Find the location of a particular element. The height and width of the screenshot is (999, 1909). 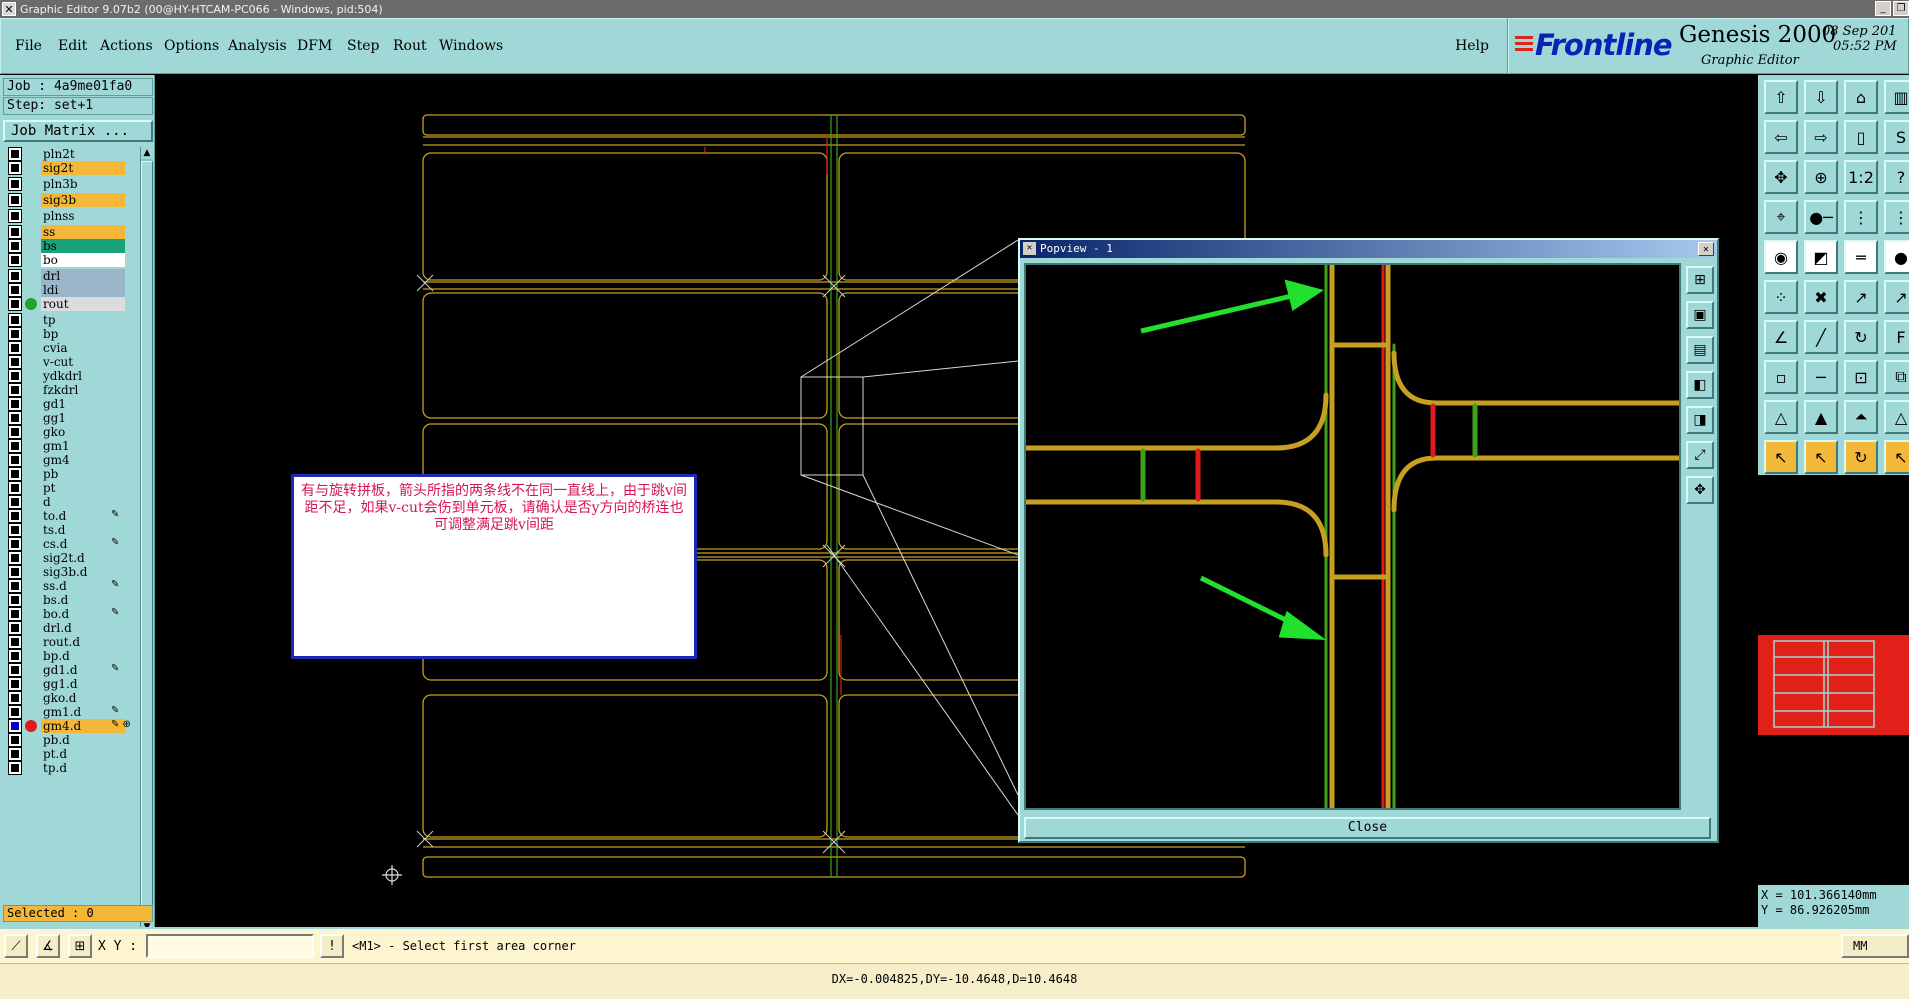

layer-row: bp is located at coordinates (71, 334).